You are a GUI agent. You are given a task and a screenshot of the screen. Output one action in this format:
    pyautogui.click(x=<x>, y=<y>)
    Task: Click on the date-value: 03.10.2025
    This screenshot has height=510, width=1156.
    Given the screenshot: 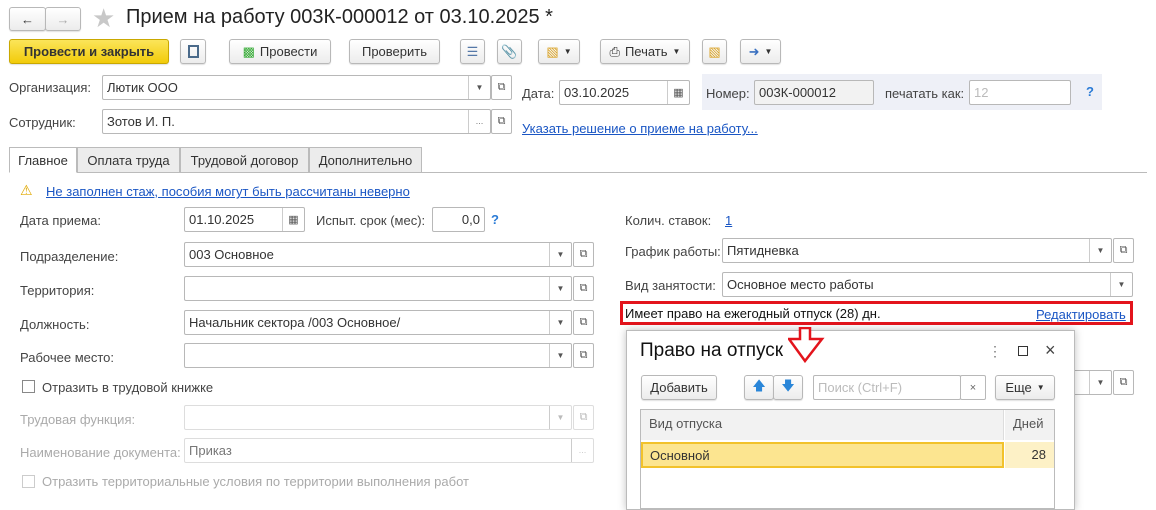 What is the action you would take?
    pyautogui.click(x=597, y=92)
    